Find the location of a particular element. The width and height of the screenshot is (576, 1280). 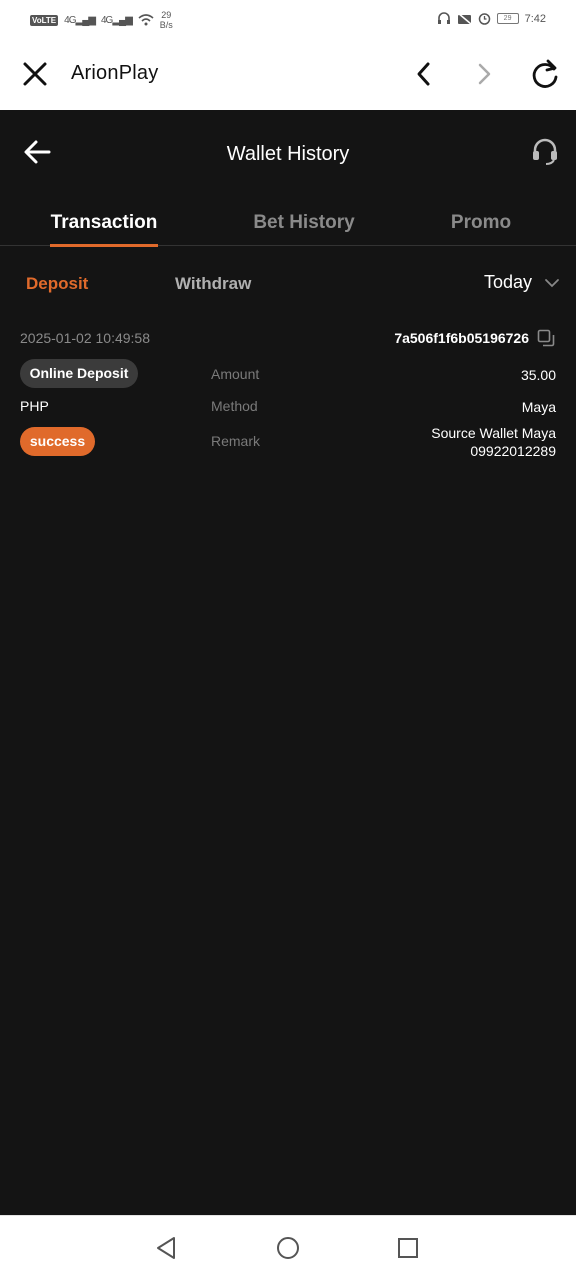

remark-line-2: 09922012289 is located at coordinates (513, 451).